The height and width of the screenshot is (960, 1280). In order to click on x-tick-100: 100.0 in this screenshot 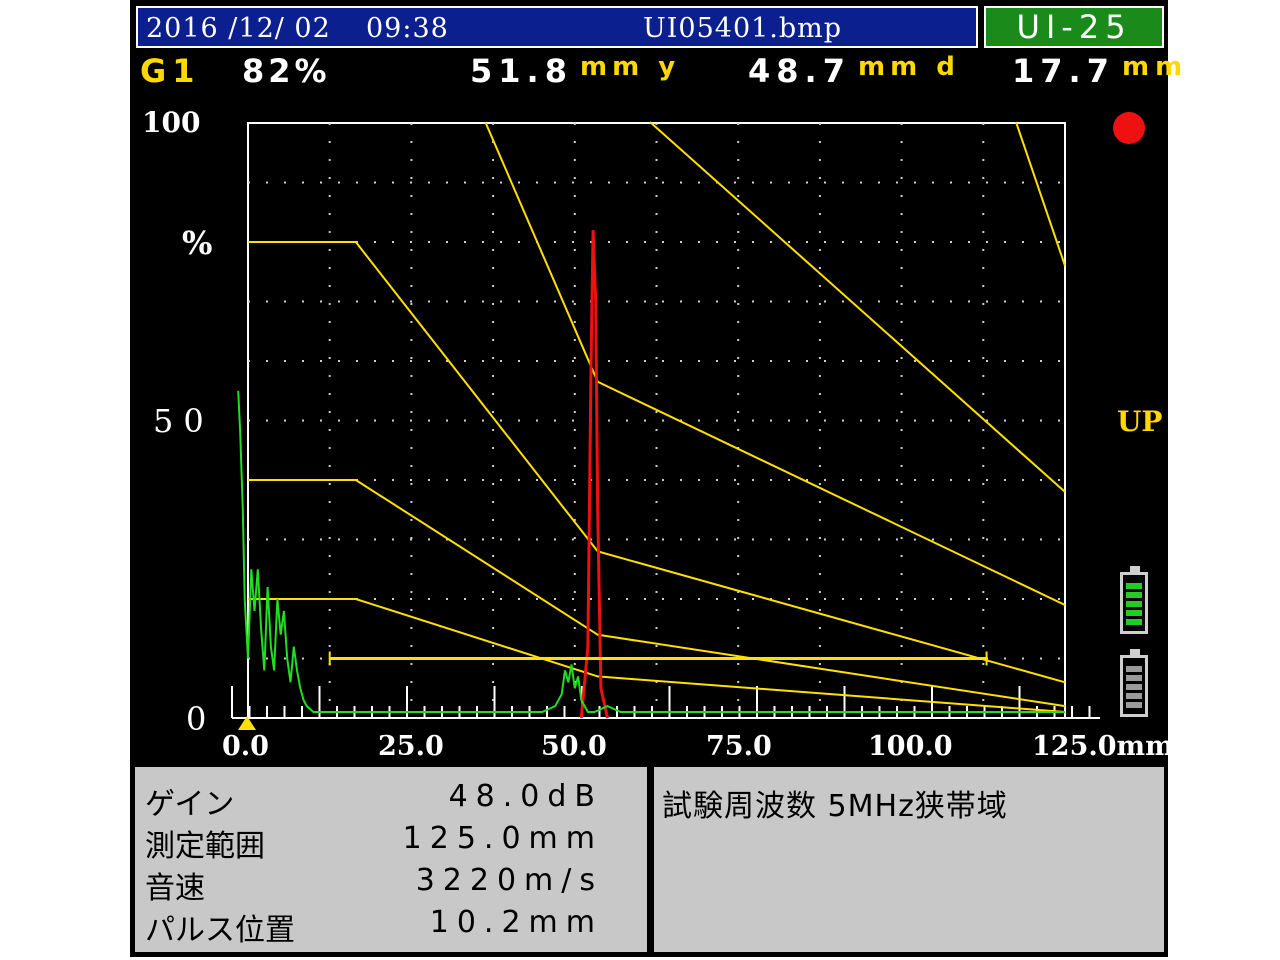, I will do `click(910, 746)`.